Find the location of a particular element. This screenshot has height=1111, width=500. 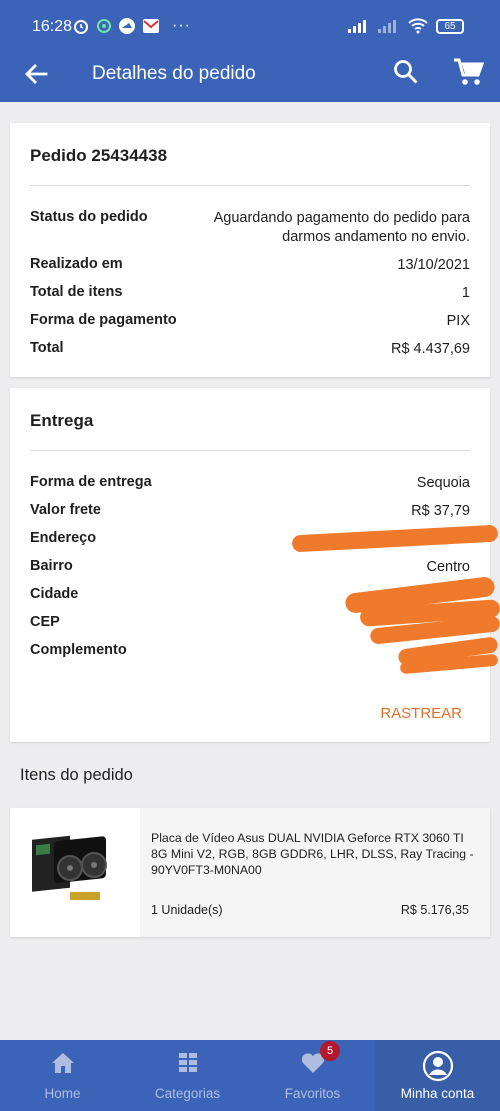

row-label: Cidade is located at coordinates (54, 594).